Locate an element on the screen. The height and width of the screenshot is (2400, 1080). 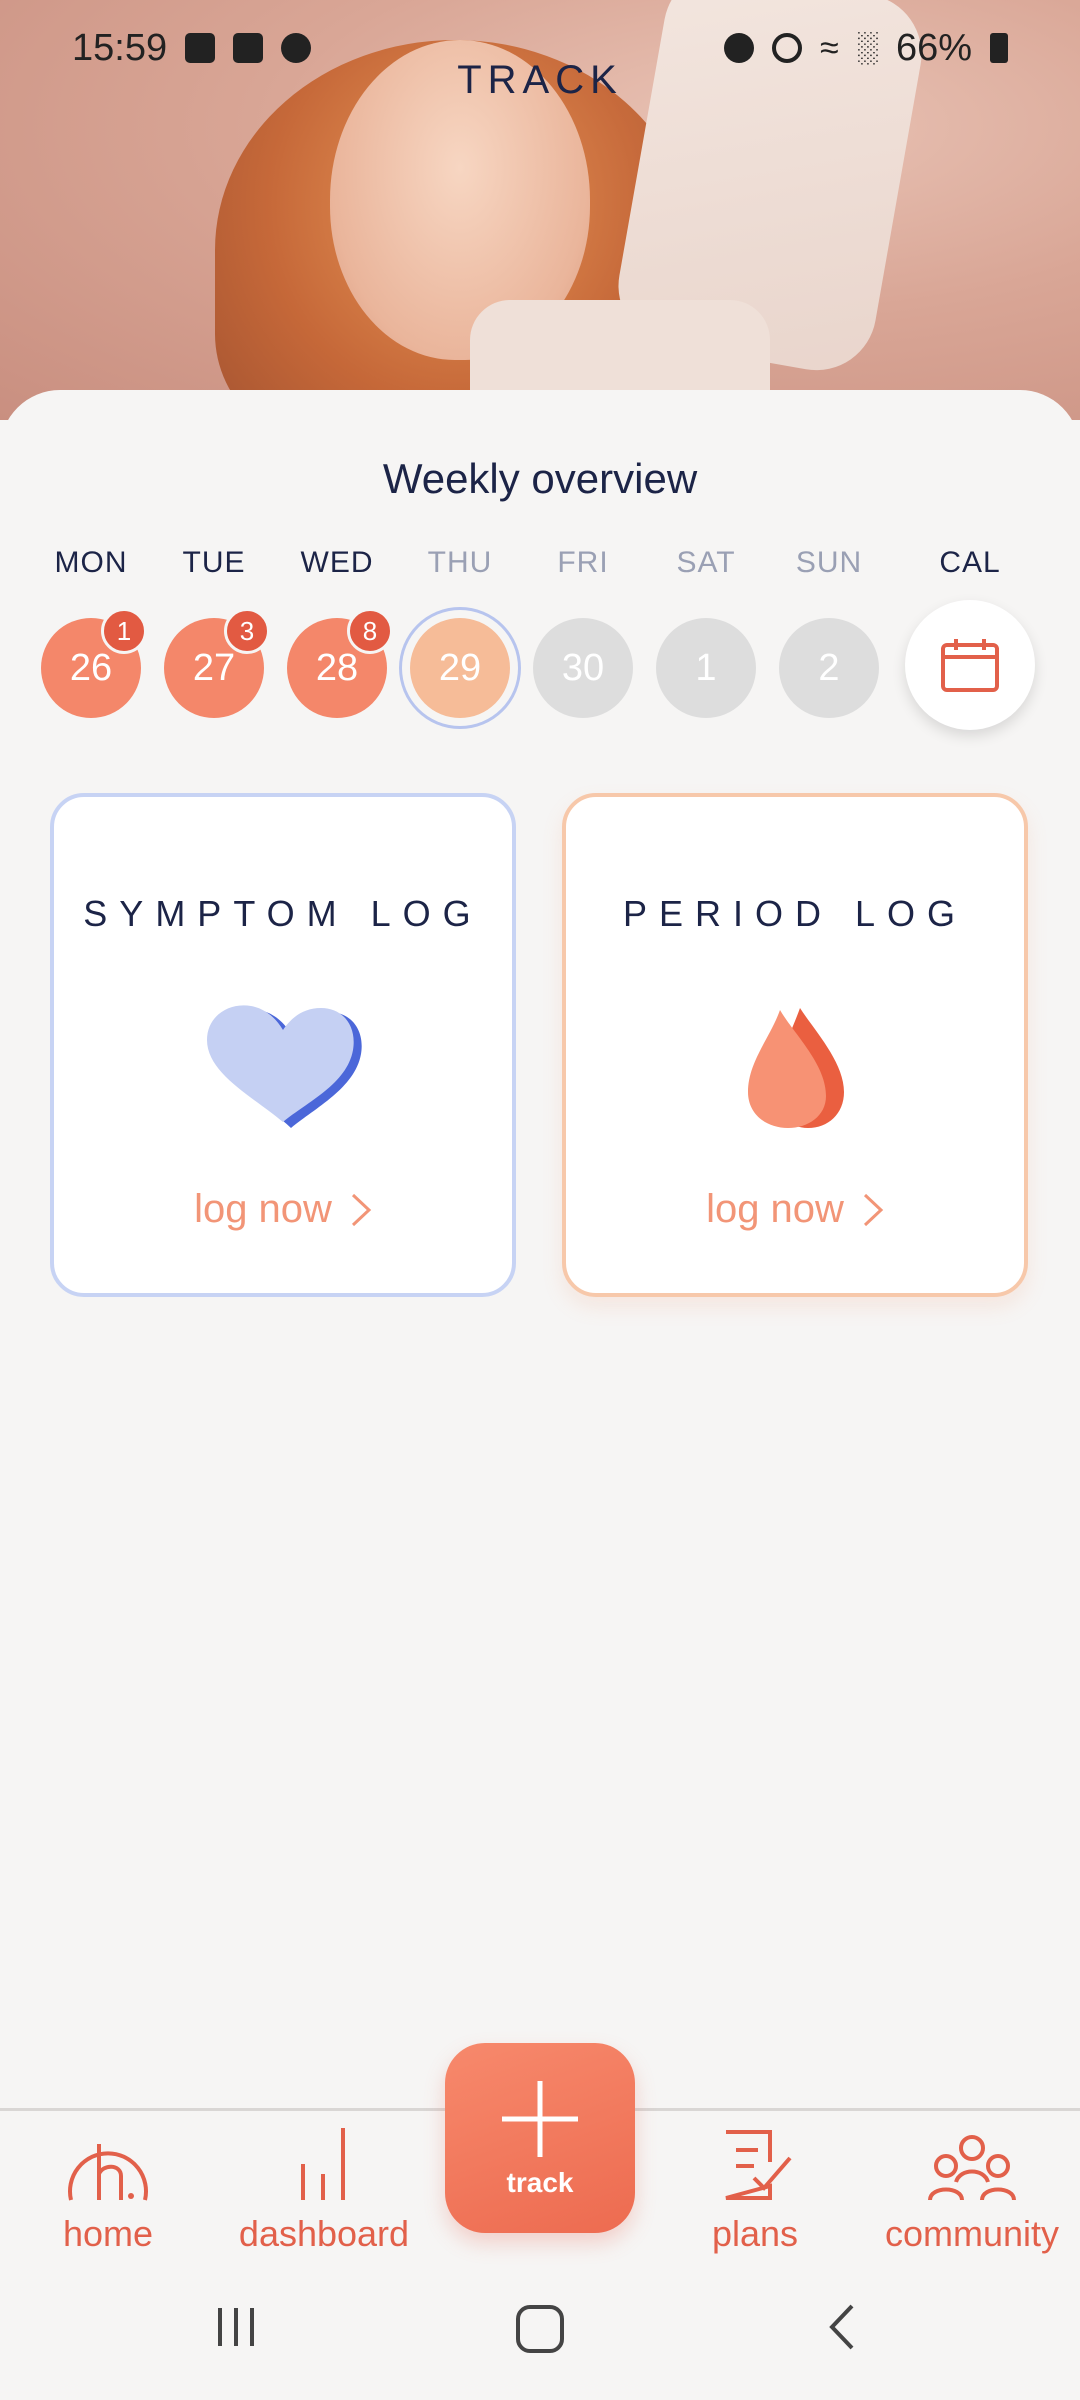
calendar-icon is located at coordinates (970, 665).